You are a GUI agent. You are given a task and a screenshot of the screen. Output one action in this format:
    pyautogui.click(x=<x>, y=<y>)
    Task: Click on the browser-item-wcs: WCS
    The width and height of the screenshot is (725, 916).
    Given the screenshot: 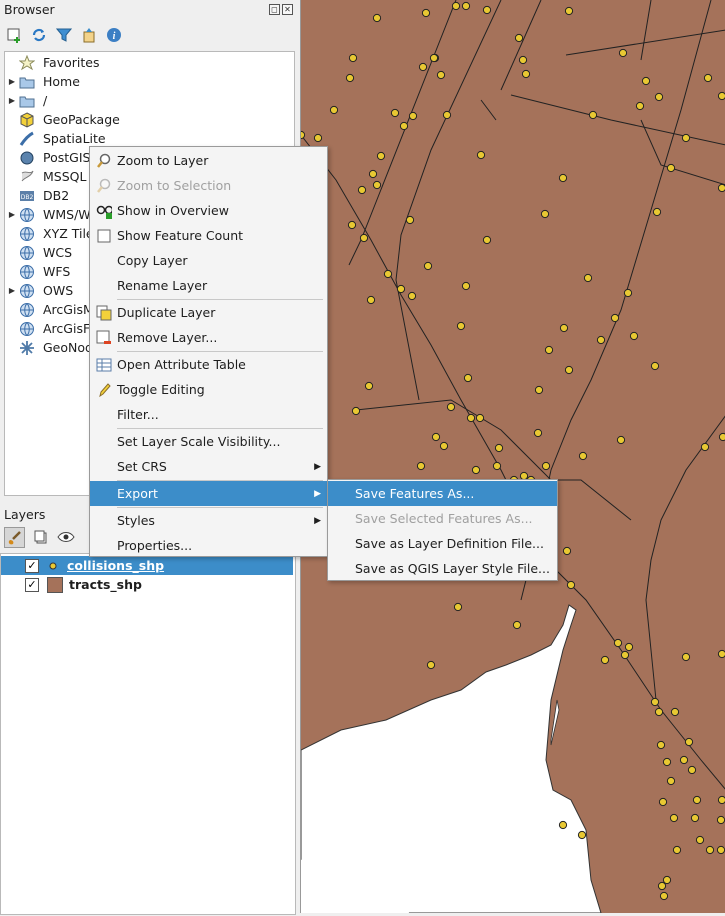 What is the action you would take?
    pyautogui.click(x=38, y=252)
    